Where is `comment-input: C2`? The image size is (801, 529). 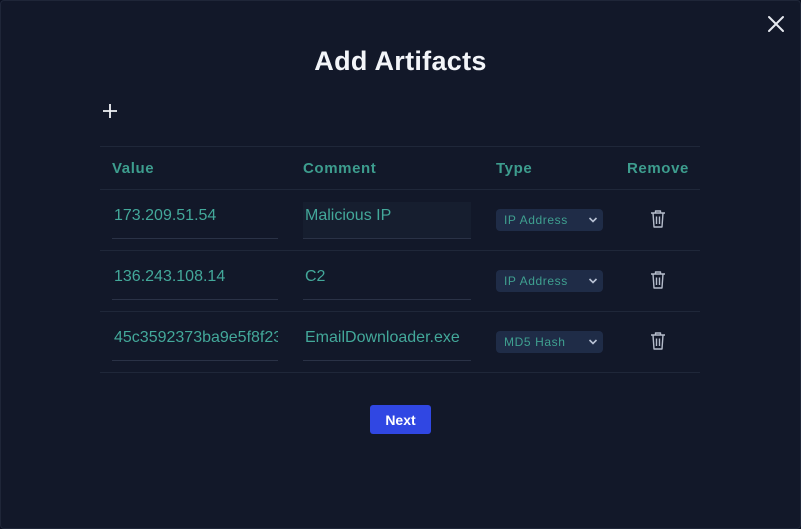 comment-input: C2 is located at coordinates (387, 281).